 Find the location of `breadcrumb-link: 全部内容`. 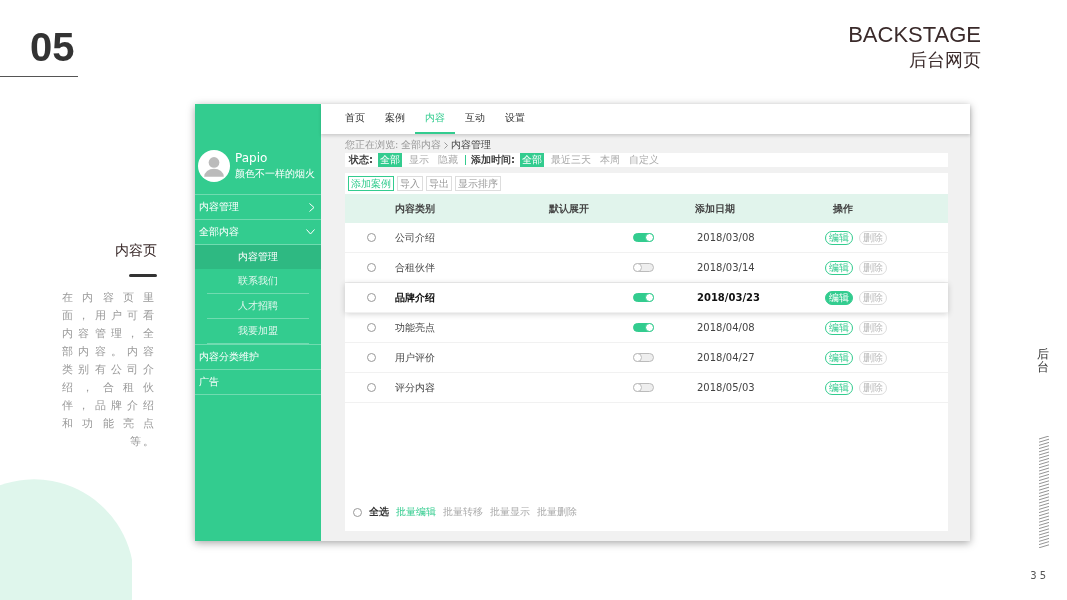

breadcrumb-link: 全部内容 is located at coordinates (421, 145).